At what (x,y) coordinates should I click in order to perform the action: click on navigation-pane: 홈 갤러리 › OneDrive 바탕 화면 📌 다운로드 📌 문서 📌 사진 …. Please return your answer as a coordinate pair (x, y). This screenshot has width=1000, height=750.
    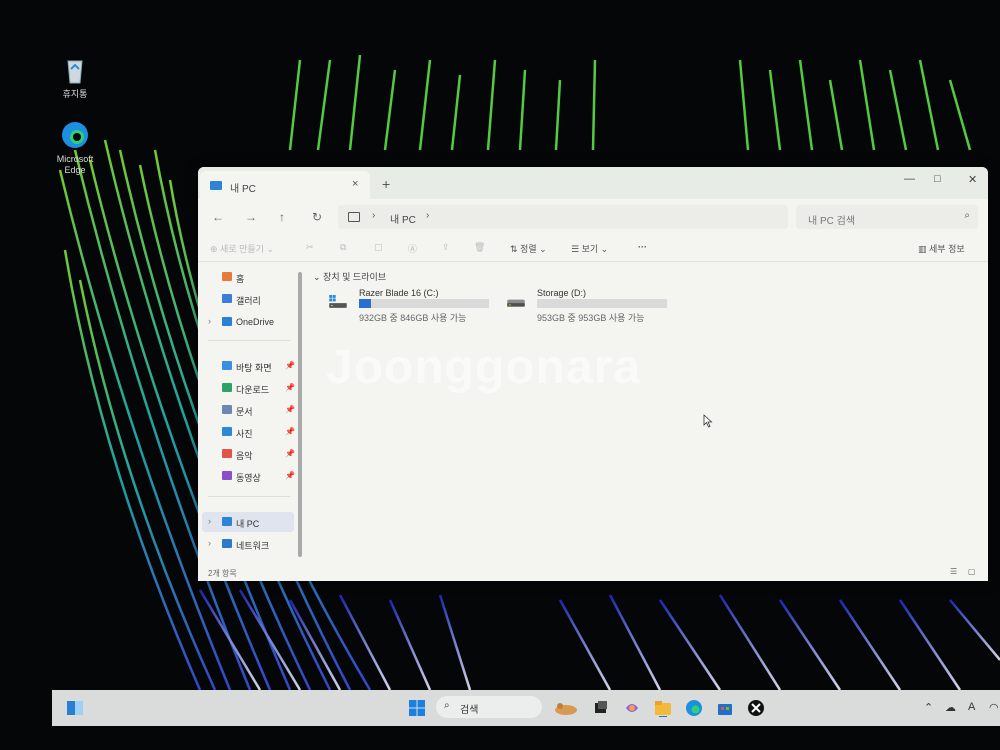
    Looking at the image, I should click on (253, 414).